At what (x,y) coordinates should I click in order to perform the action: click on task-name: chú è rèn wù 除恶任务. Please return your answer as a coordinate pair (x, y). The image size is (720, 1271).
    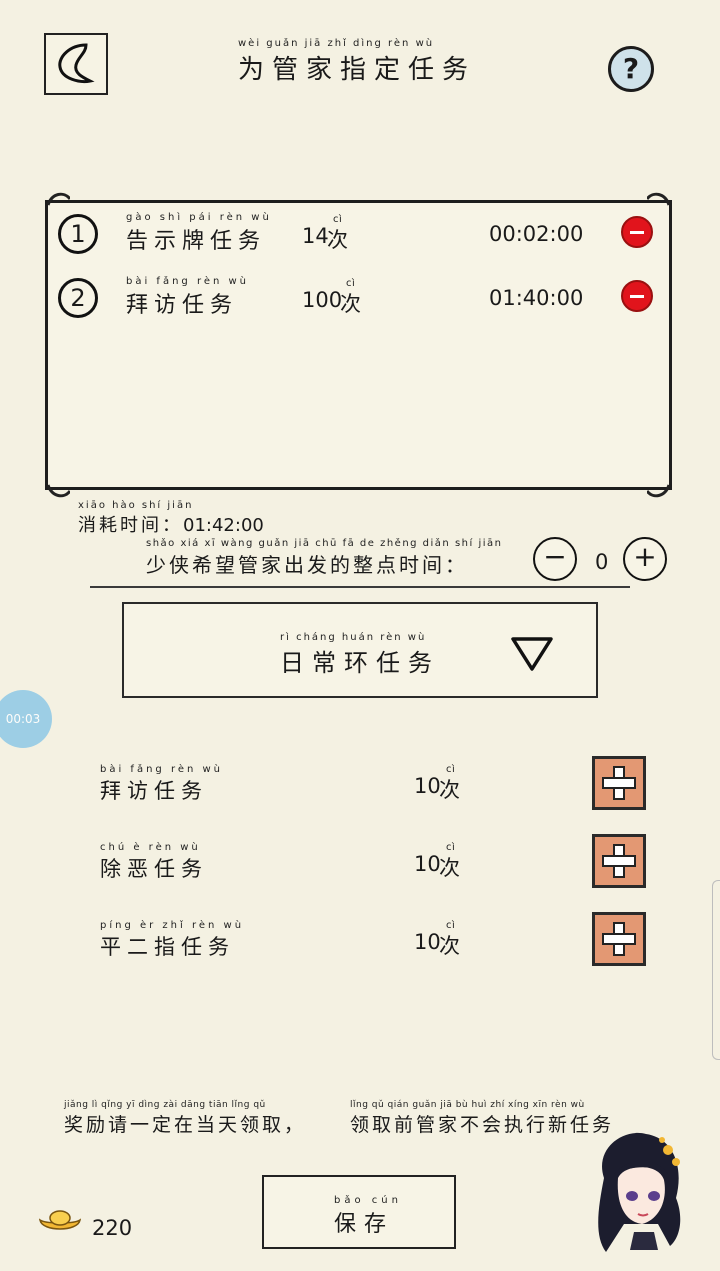
    Looking at the image, I should click on (154, 861).